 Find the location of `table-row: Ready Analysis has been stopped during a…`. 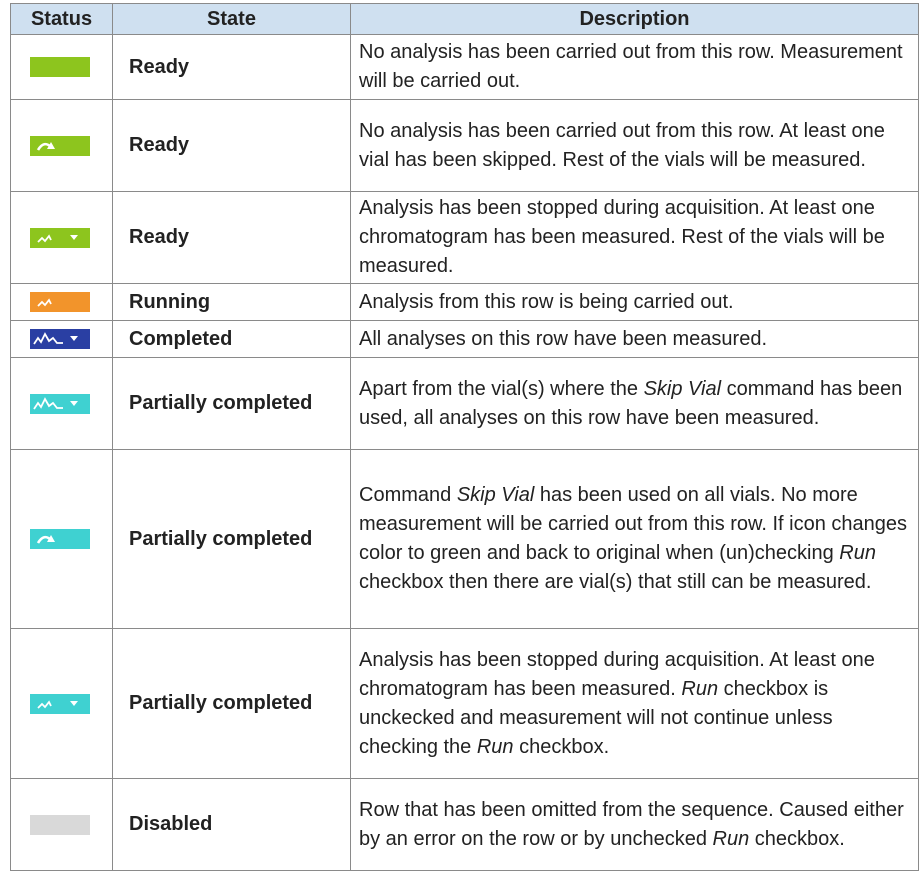

table-row: Ready Analysis has been stopped during a… is located at coordinates (464, 237).